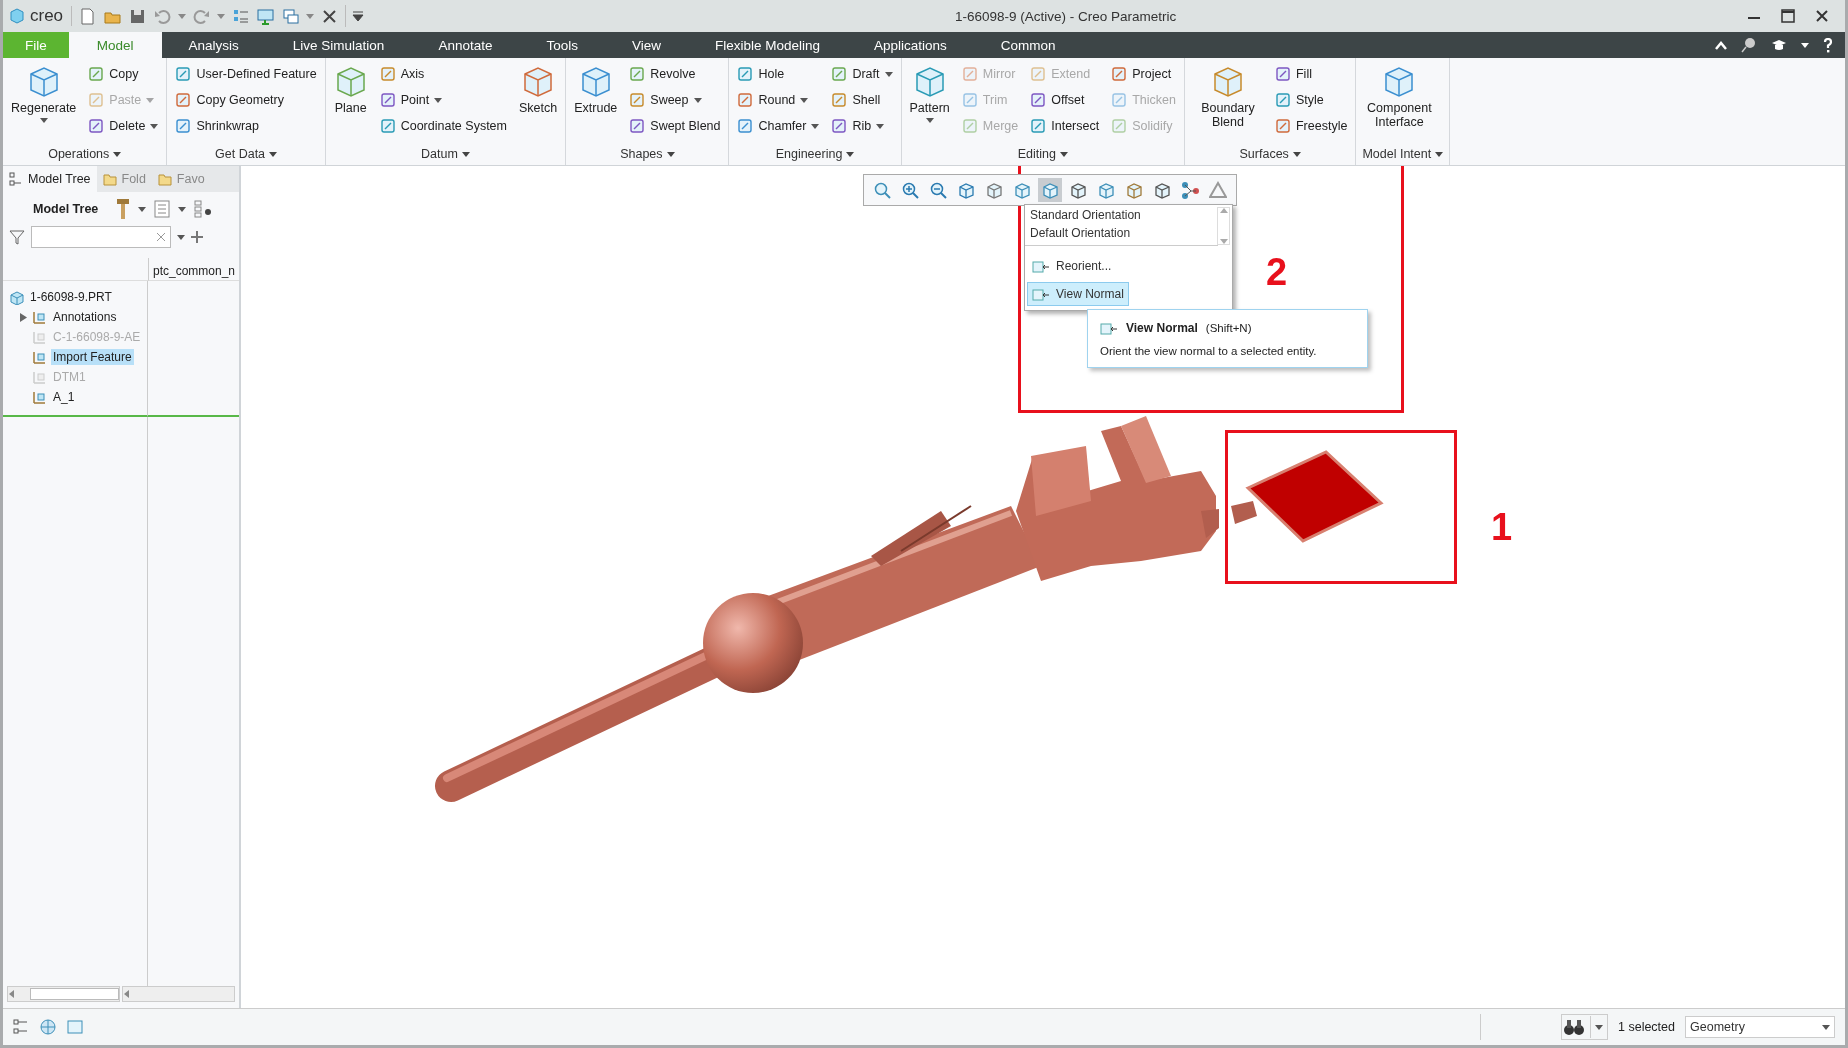  What do you see at coordinates (338, 45) in the screenshot?
I see `ribbon-tab: Live Simulation` at bounding box center [338, 45].